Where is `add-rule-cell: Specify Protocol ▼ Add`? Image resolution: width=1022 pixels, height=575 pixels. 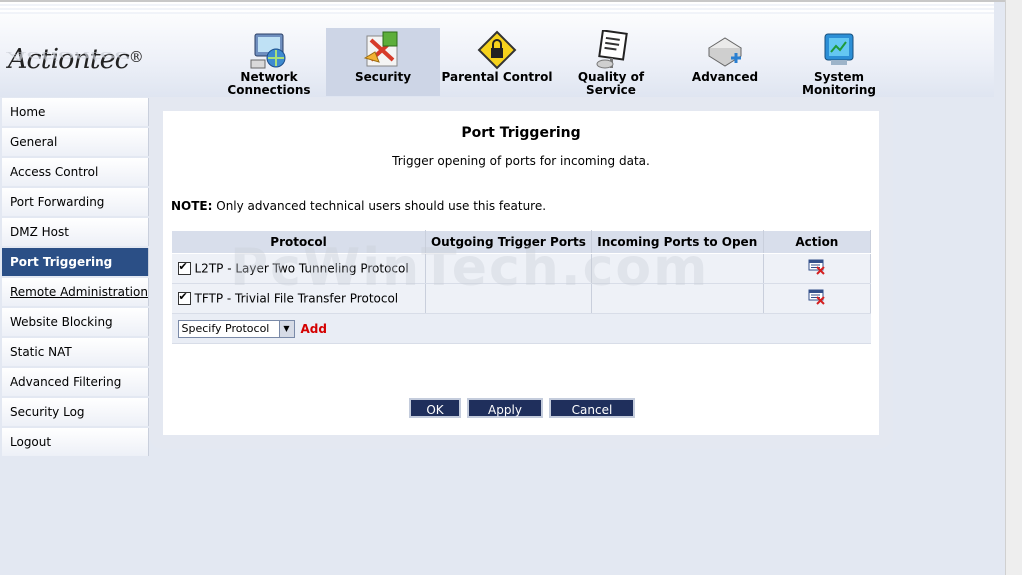 add-rule-cell: Specify Protocol ▼ Add is located at coordinates (521, 328).